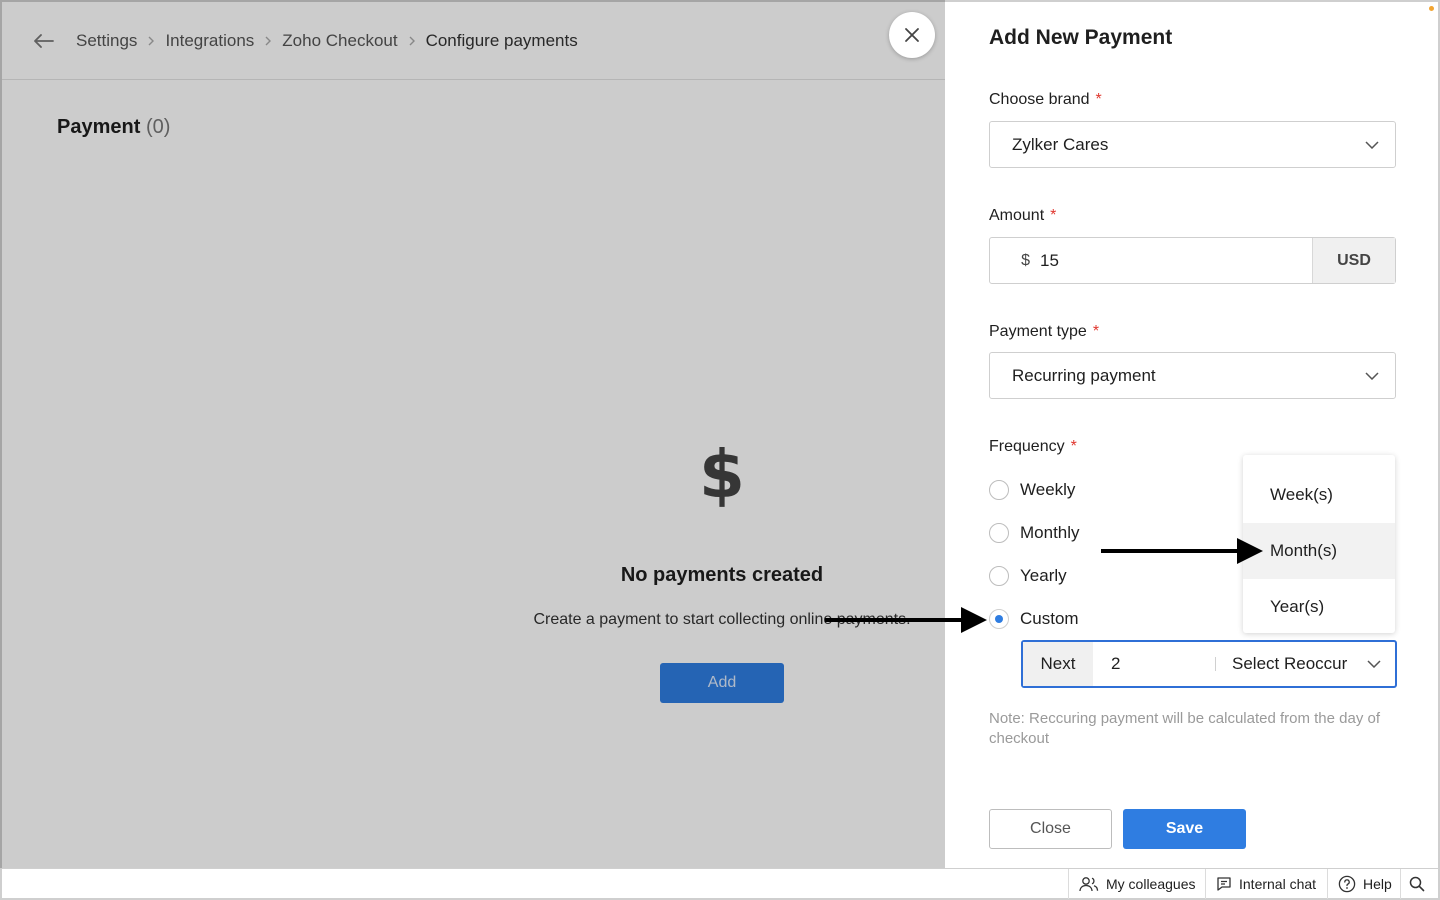 This screenshot has width=1440, height=900. What do you see at coordinates (1431, 8) in the screenshot?
I see `notification-dot` at bounding box center [1431, 8].